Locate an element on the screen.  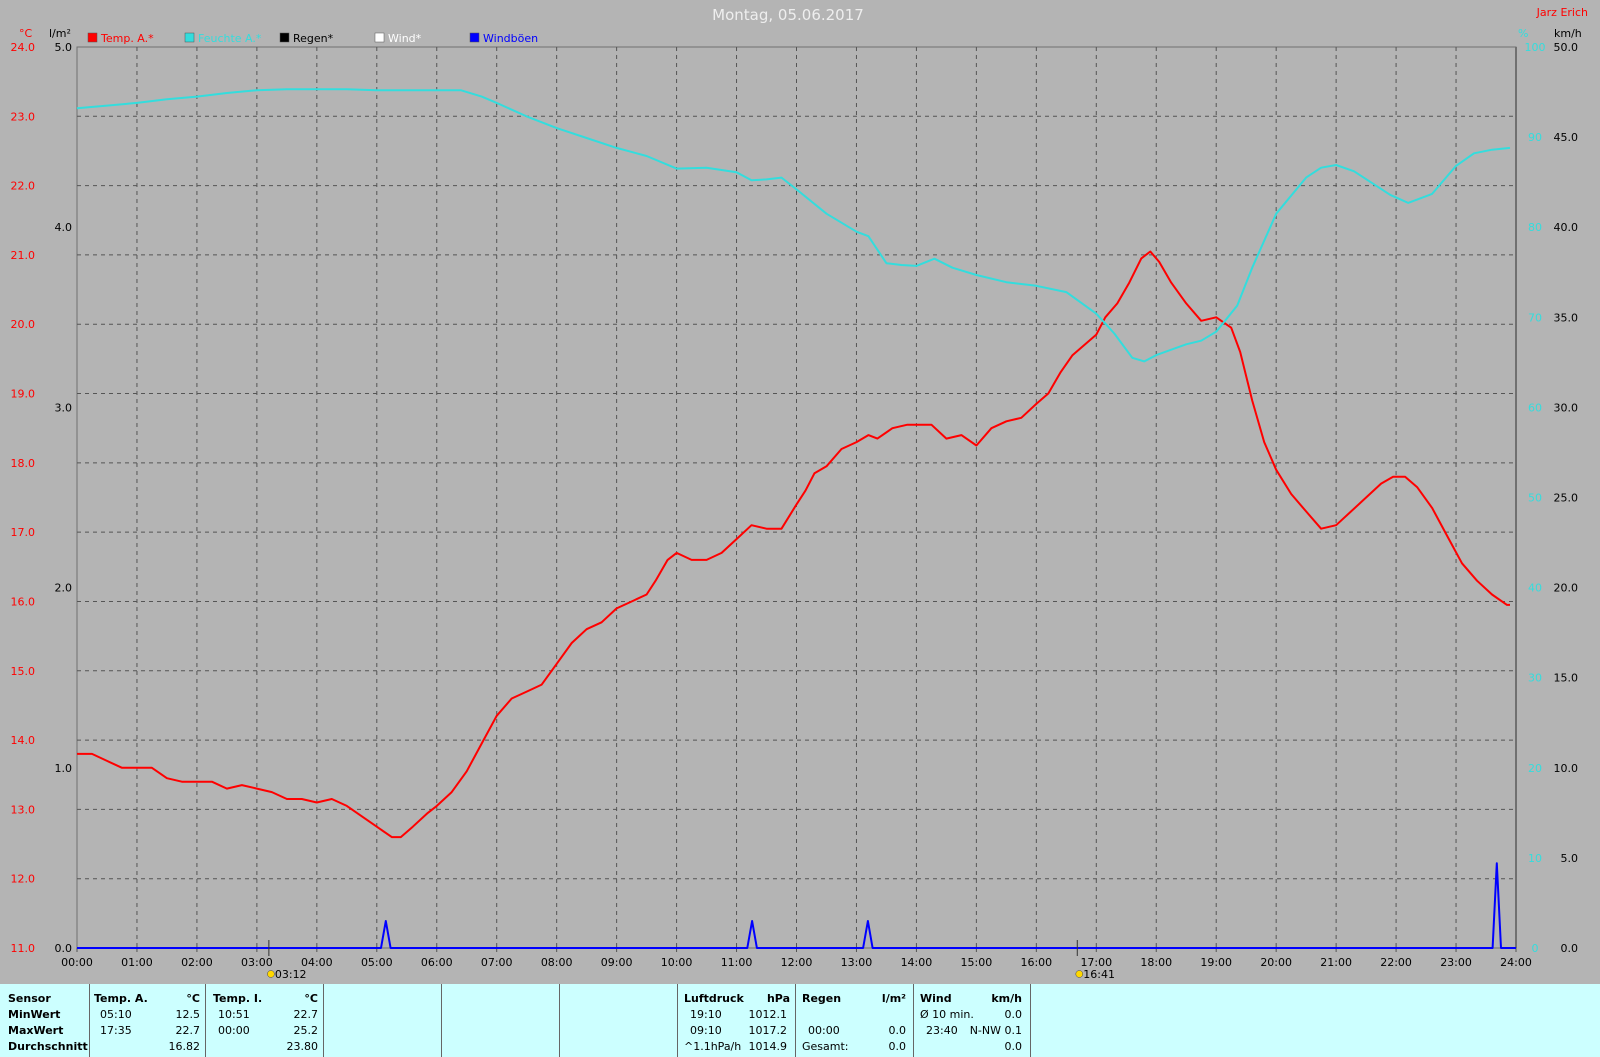
tempa-min-time: 05:10 is located at coordinates (116, 1014).